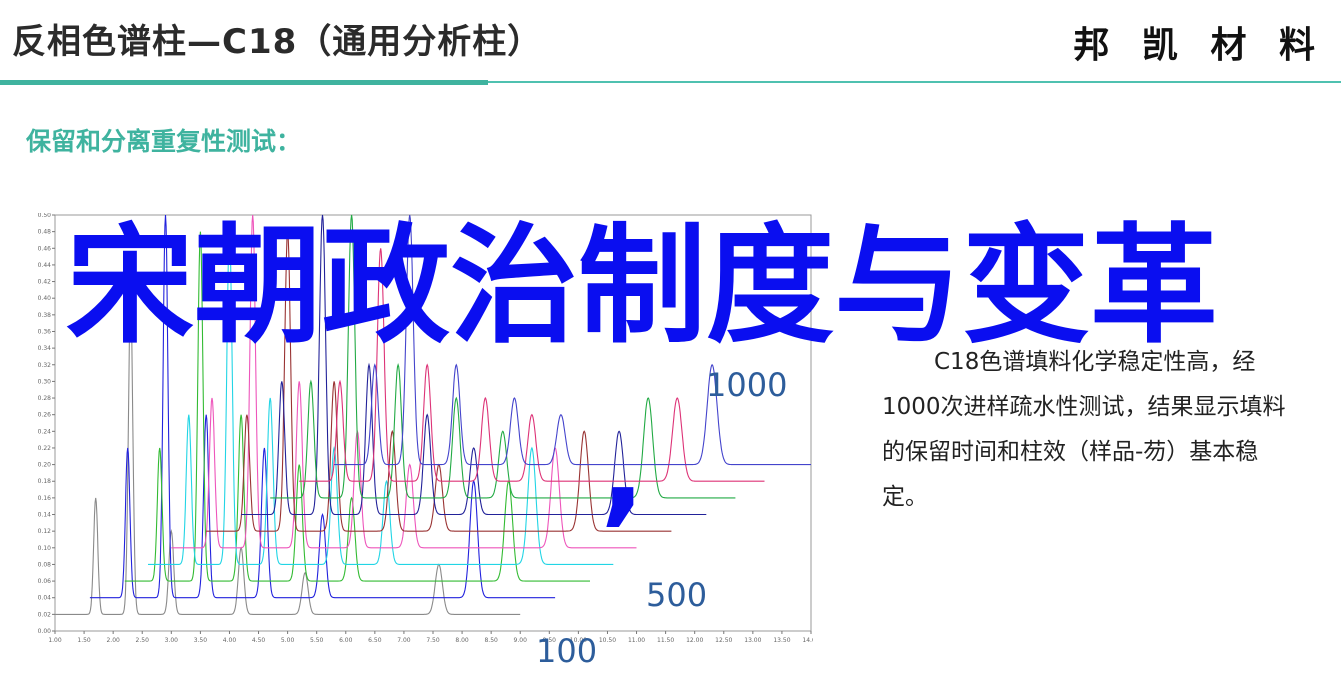 The image size is (1341, 681). I want to click on y-tick-label: 0.22, so click(45, 448).